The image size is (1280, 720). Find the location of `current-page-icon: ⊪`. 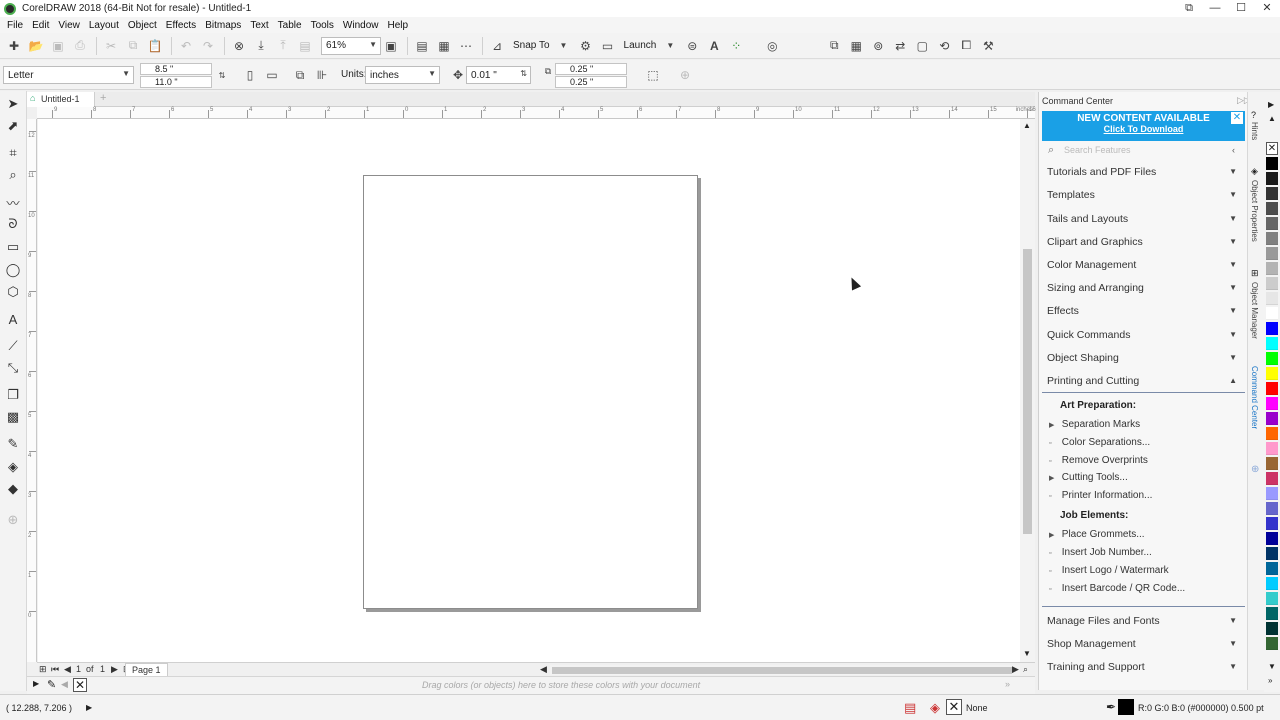

current-page-icon: ⊪ is located at coordinates (322, 75).